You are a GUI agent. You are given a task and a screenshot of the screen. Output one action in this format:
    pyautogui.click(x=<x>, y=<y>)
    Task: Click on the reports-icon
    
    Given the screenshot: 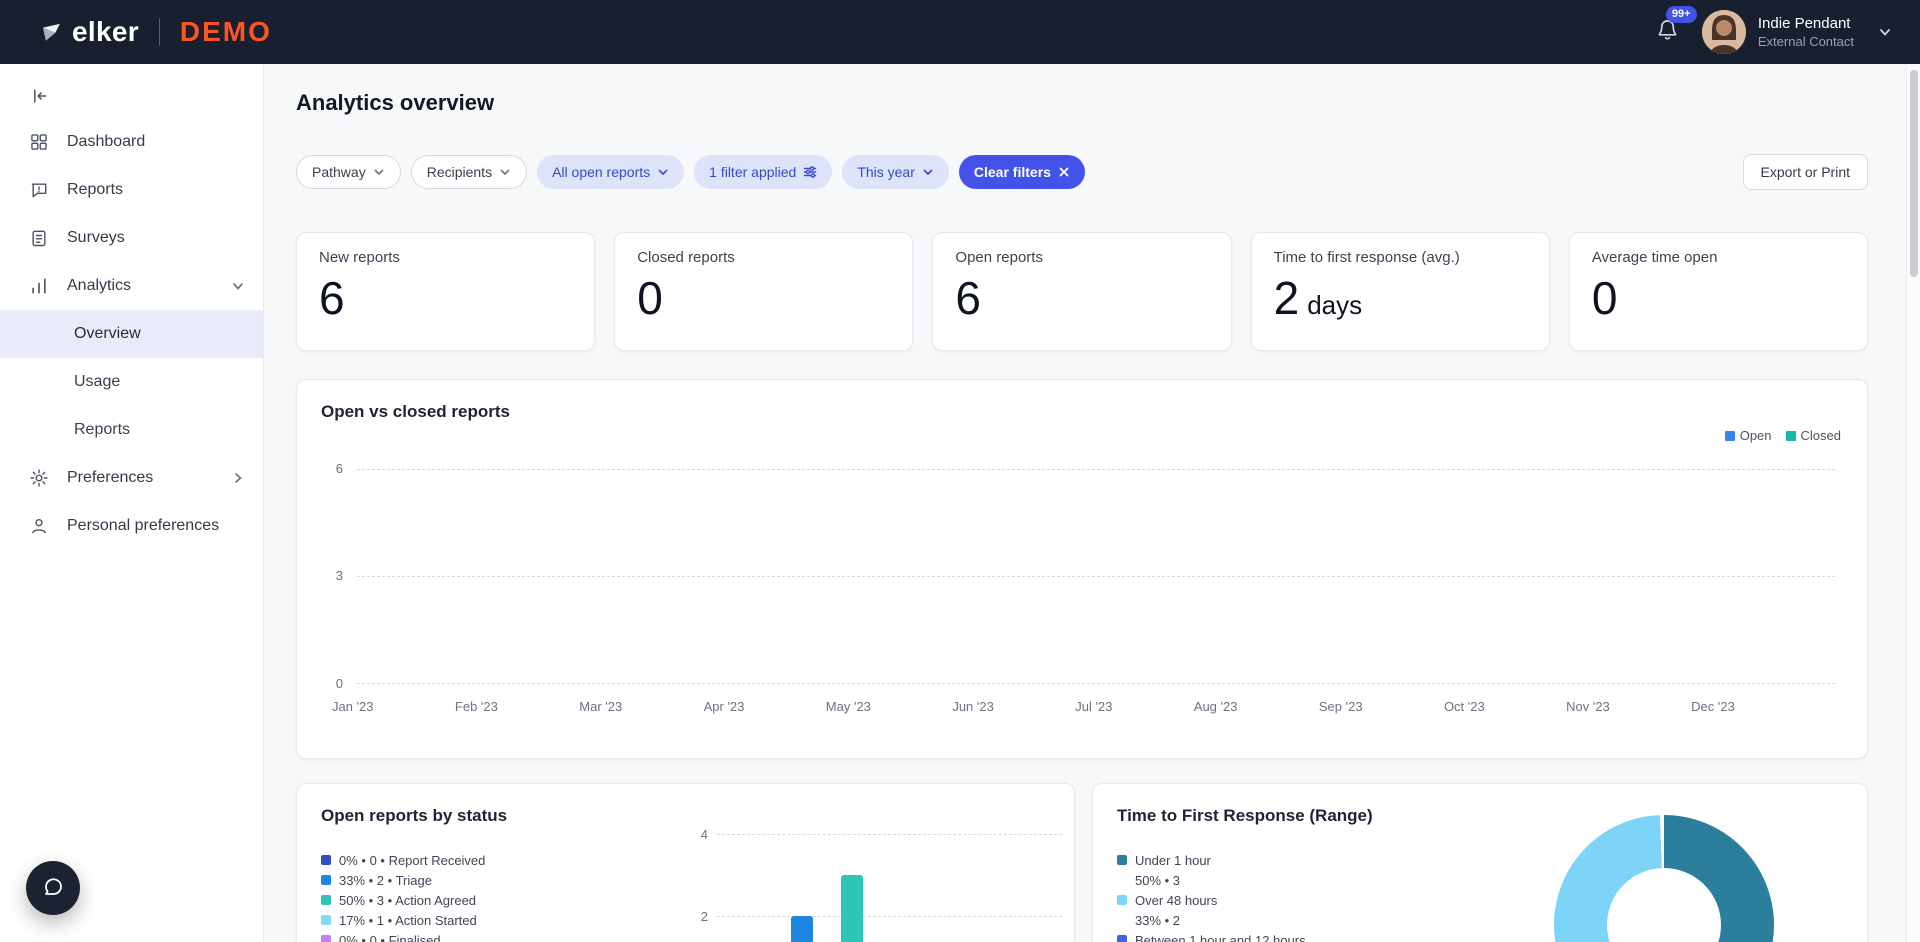 What is the action you would take?
    pyautogui.click(x=39, y=190)
    